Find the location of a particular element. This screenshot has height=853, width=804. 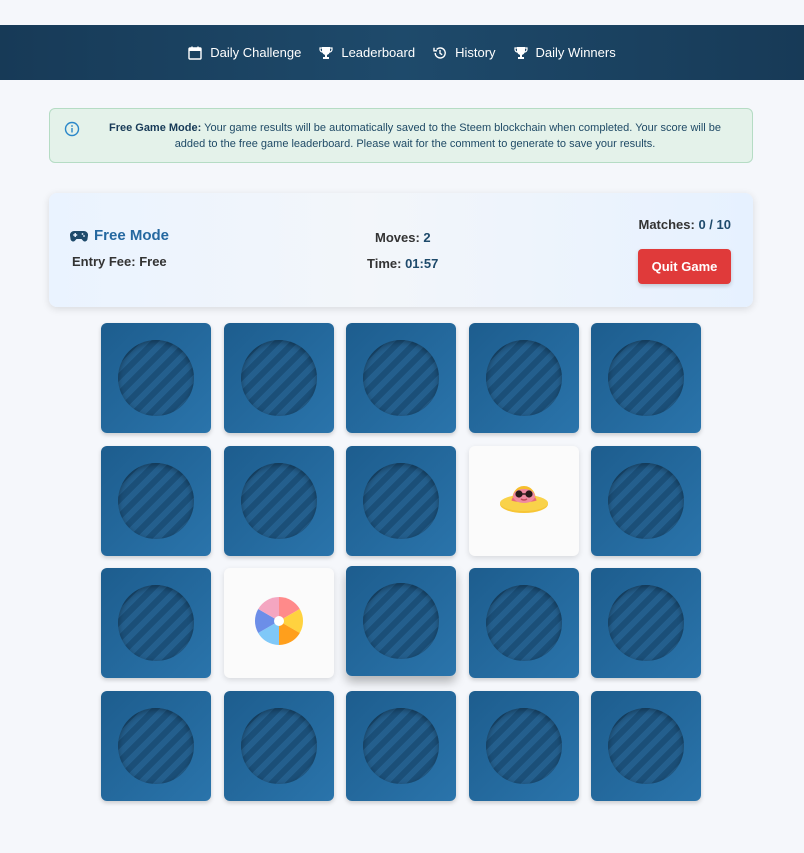

moves-label: Moves: is located at coordinates (397, 237).